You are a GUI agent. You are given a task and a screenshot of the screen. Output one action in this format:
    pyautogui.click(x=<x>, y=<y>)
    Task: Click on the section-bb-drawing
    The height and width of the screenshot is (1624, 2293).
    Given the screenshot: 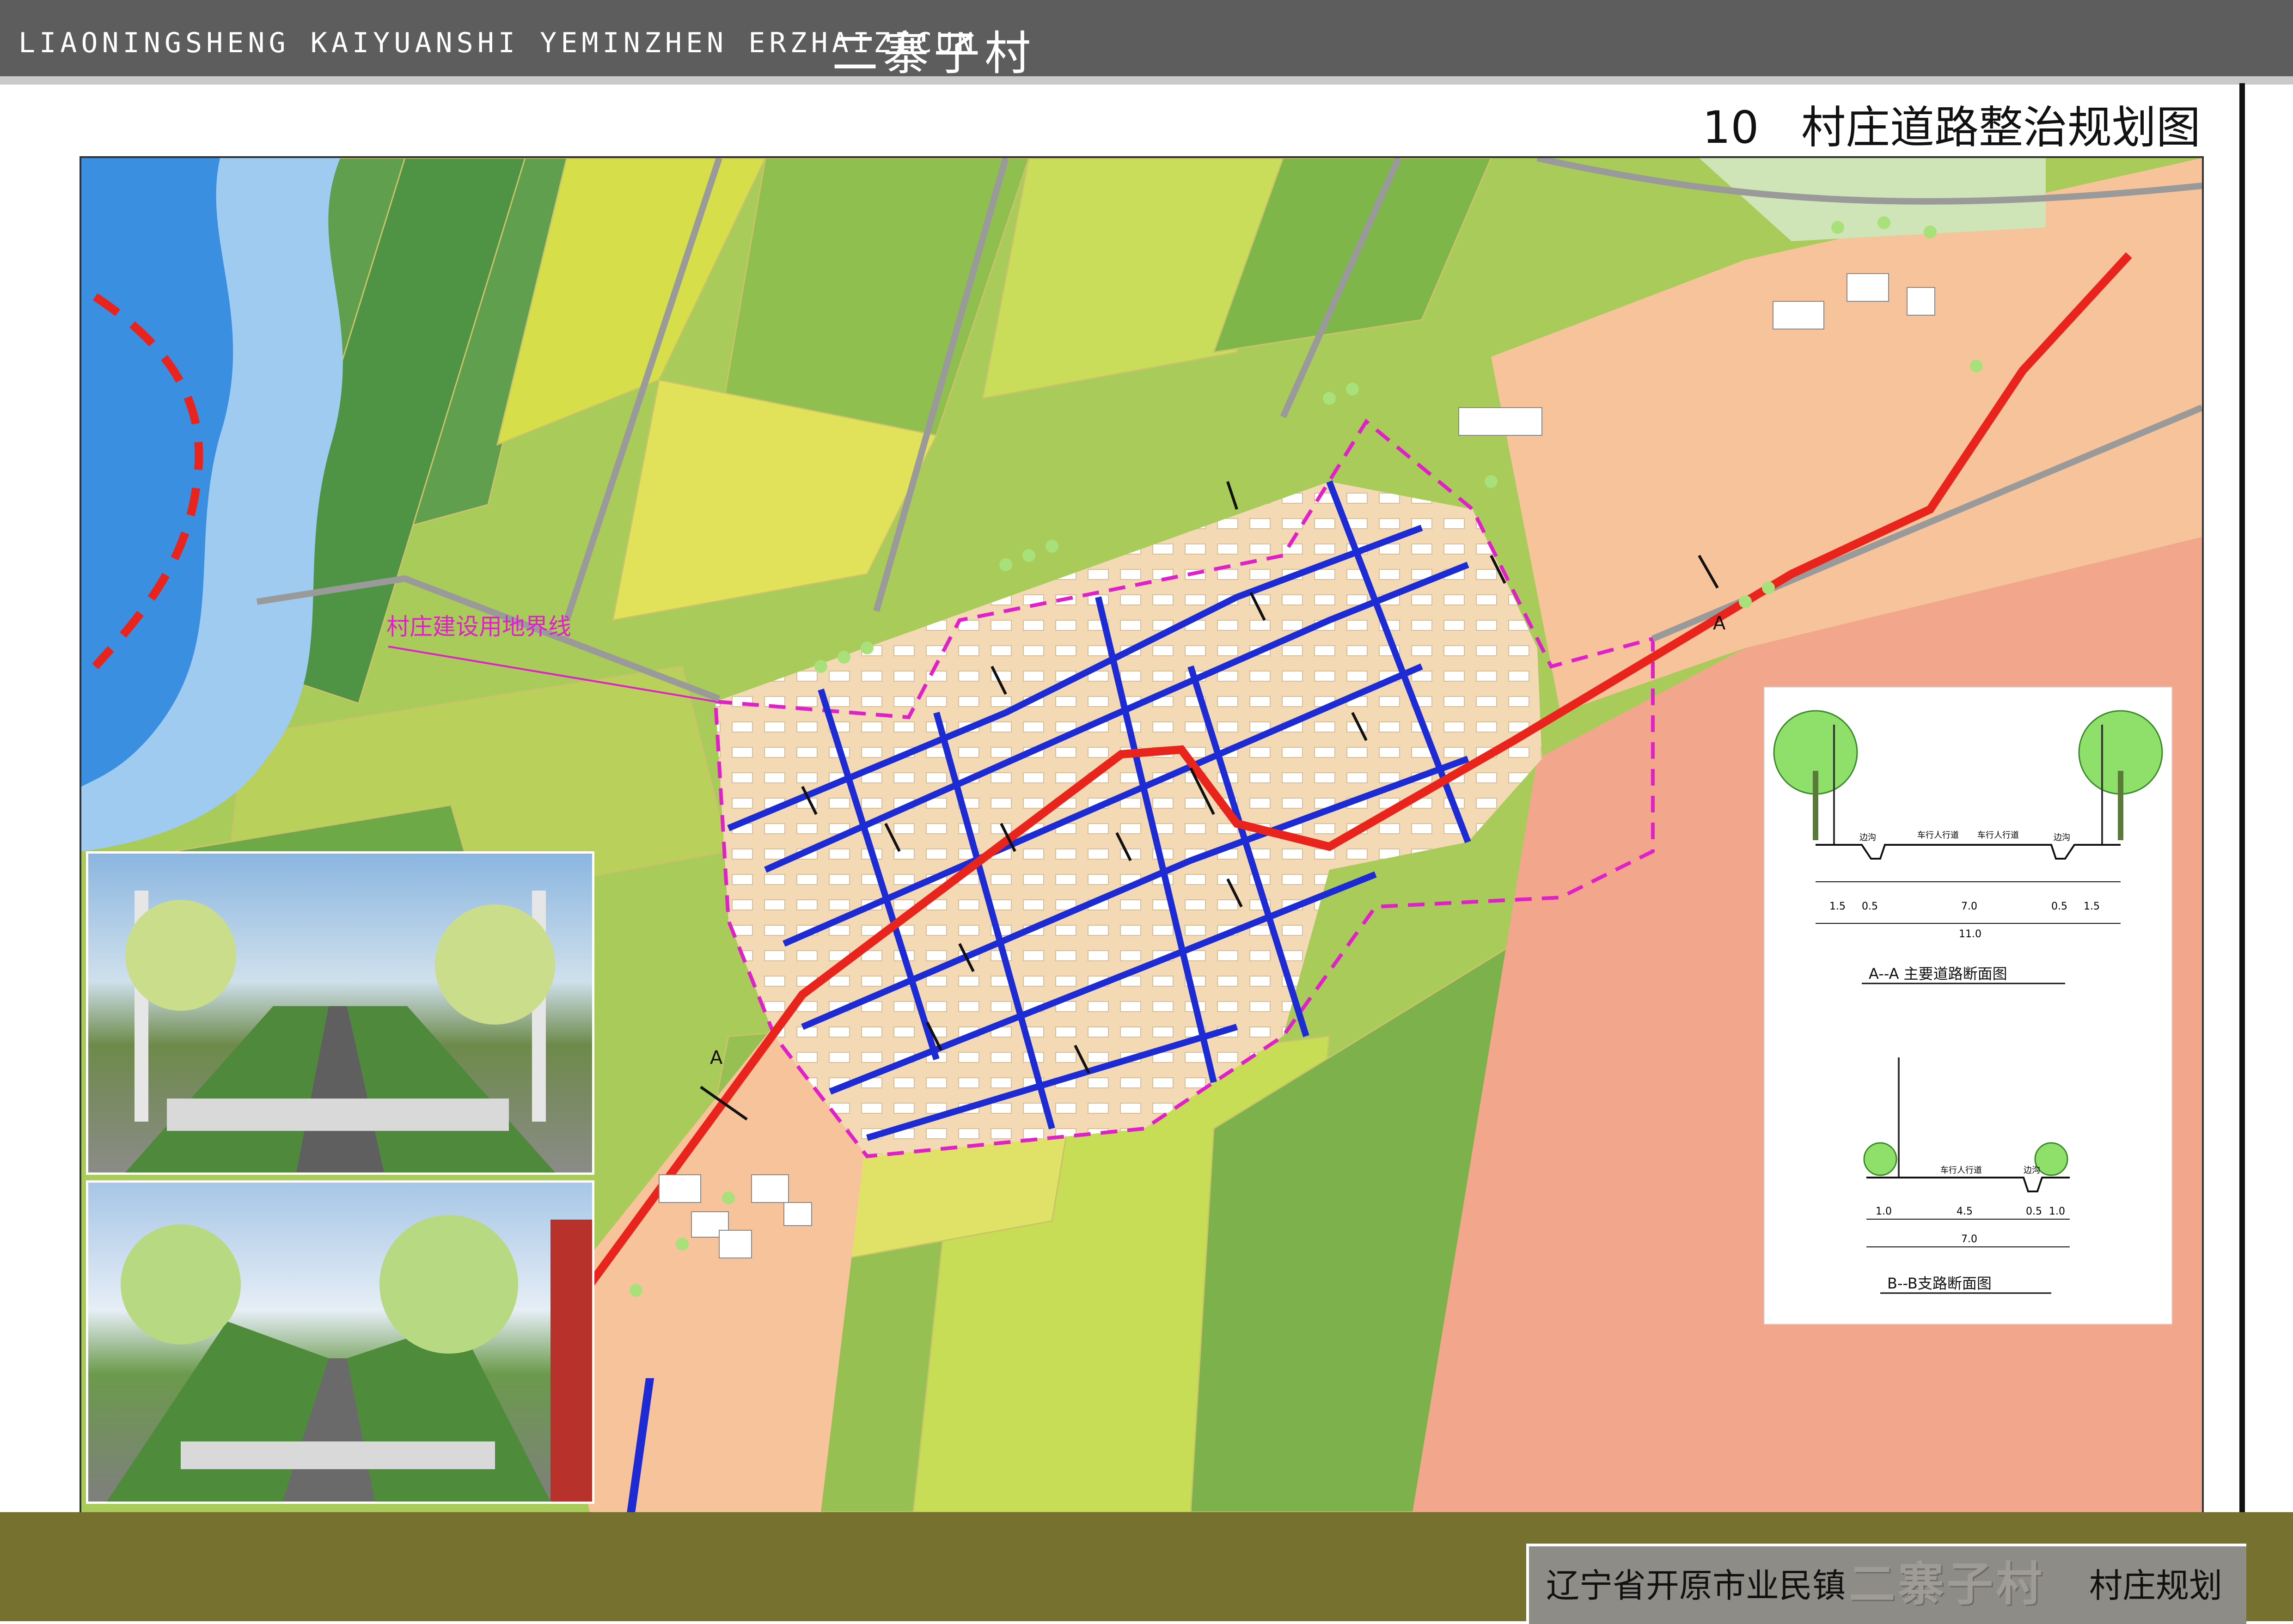 What is the action you would take?
    pyautogui.click(x=1966, y=1152)
    